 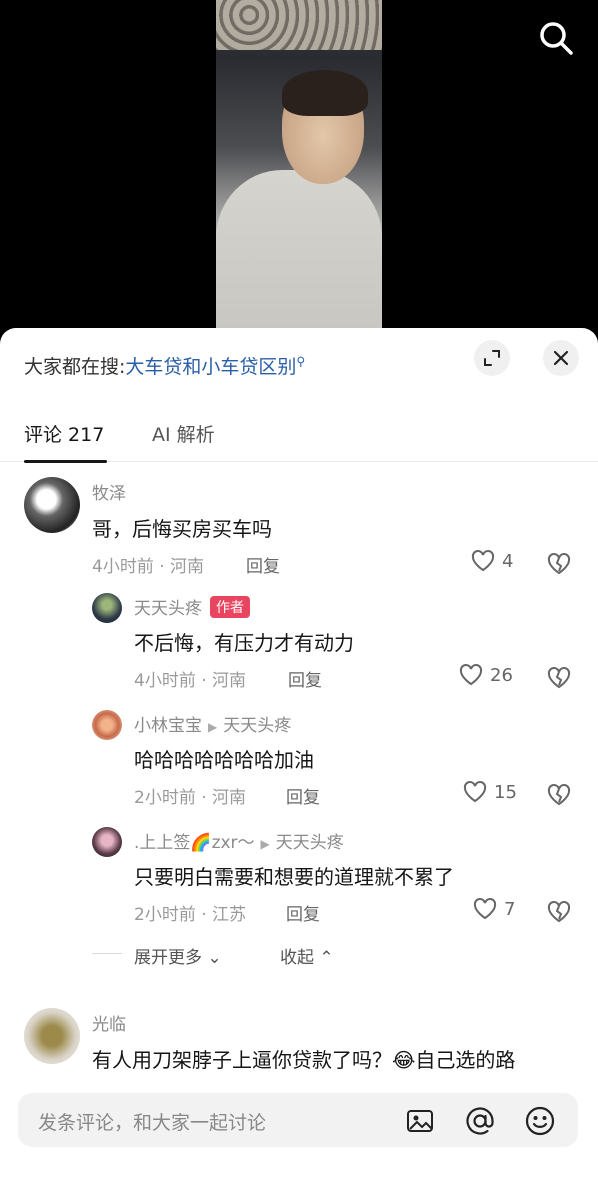 What do you see at coordinates (299, 435) in the screenshot?
I see `tab-bar: 评论 217 AI 解析` at bounding box center [299, 435].